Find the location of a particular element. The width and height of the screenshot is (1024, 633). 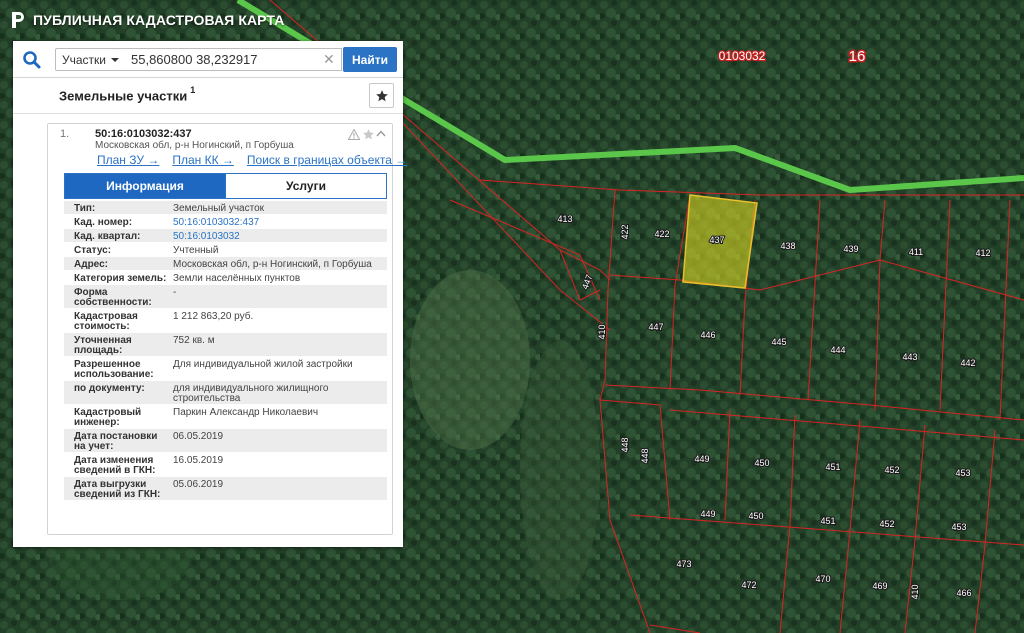

search-bar: Участки ✕ Найти is located at coordinates (208, 59).